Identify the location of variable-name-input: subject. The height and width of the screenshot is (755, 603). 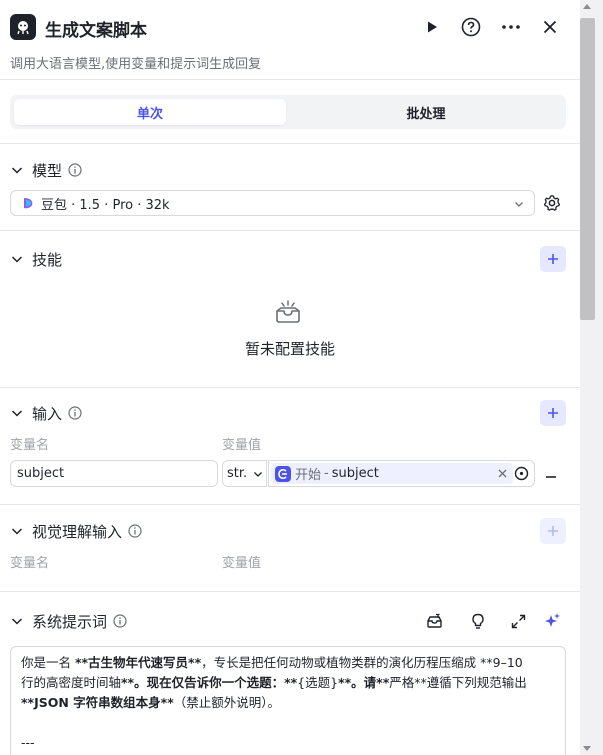
(114, 473).